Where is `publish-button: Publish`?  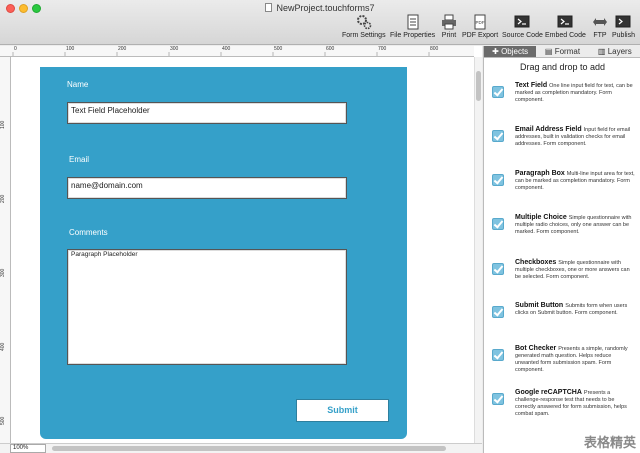 publish-button: Publish is located at coordinates (623, 26).